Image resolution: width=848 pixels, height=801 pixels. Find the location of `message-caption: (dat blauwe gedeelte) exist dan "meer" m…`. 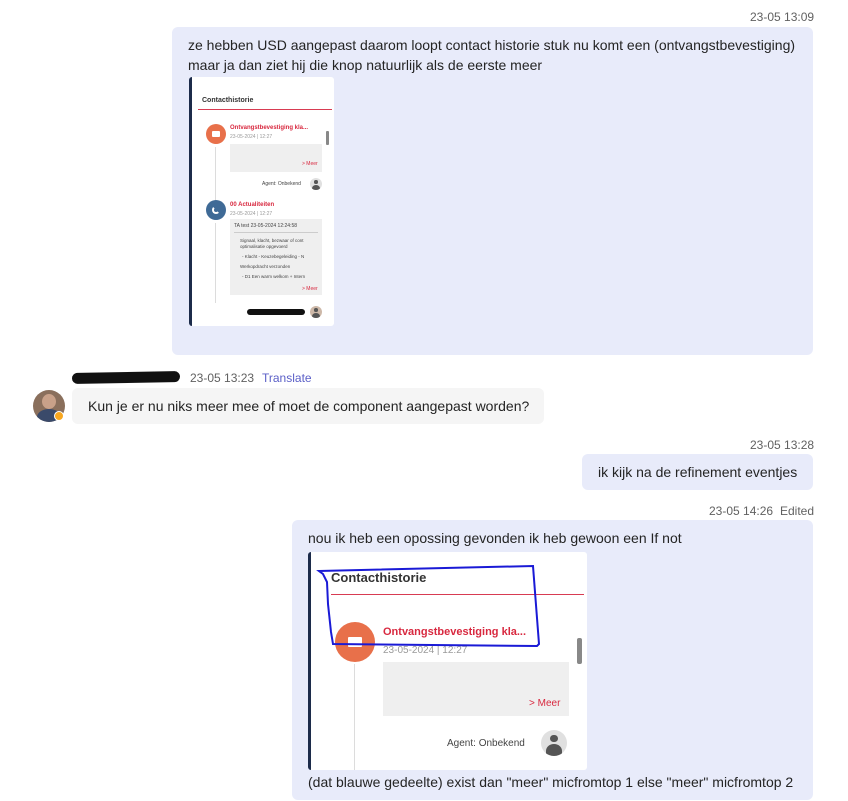

message-caption: (dat blauwe gedeelte) exist dan "meer" m… is located at coordinates (551, 782).